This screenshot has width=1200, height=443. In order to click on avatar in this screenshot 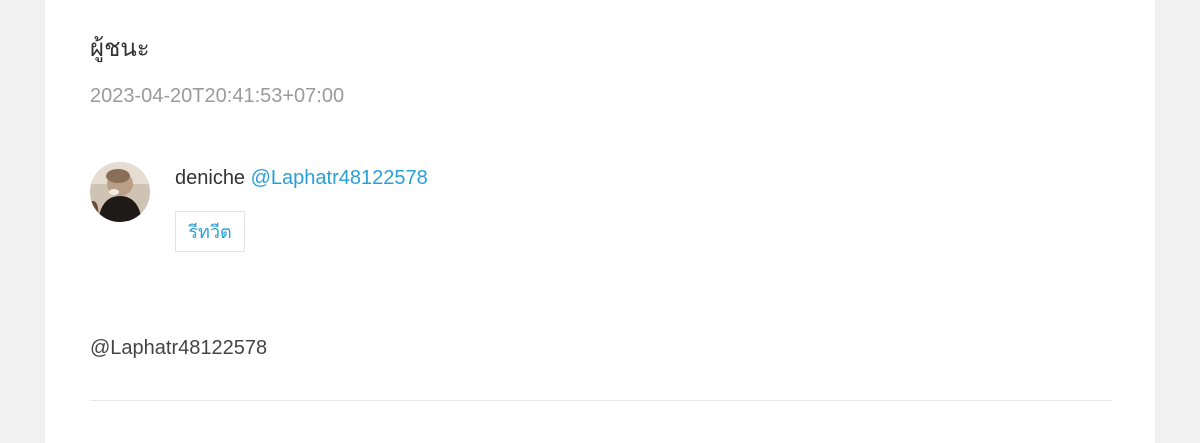, I will do `click(120, 192)`.